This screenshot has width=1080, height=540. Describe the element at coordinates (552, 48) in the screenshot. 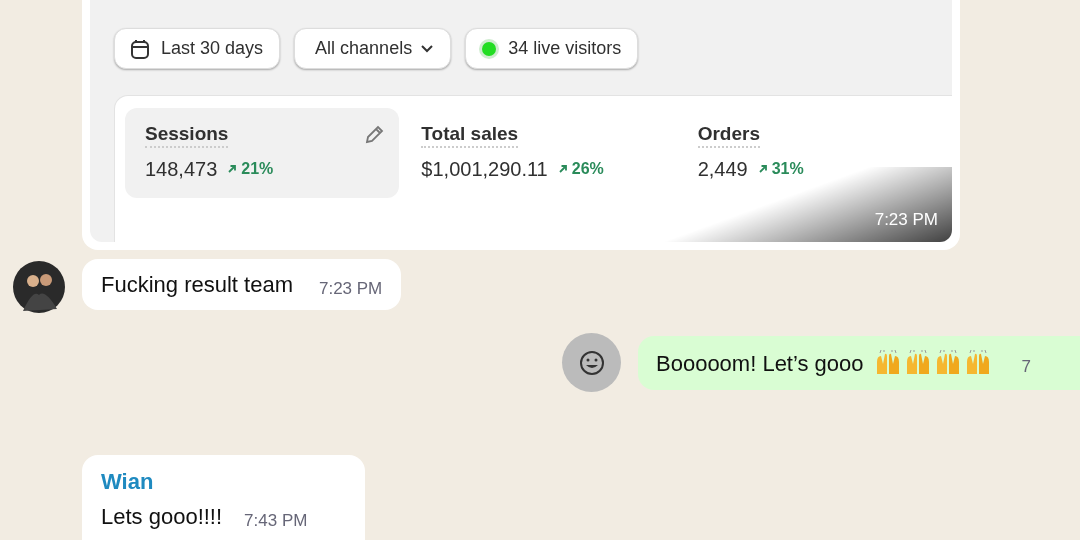

I see `filter-button: 34 live visitors` at that location.